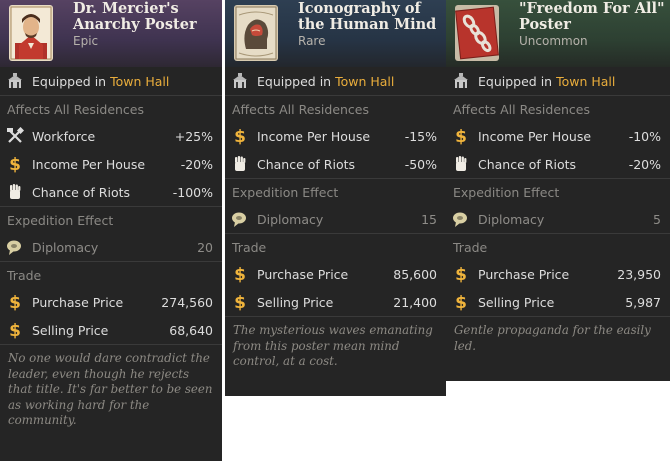 Image resolution: width=670 pixels, height=461 pixels. What do you see at coordinates (335, 136) in the screenshot?
I see `effect-row-income: $ Income Per House -15%` at bounding box center [335, 136].